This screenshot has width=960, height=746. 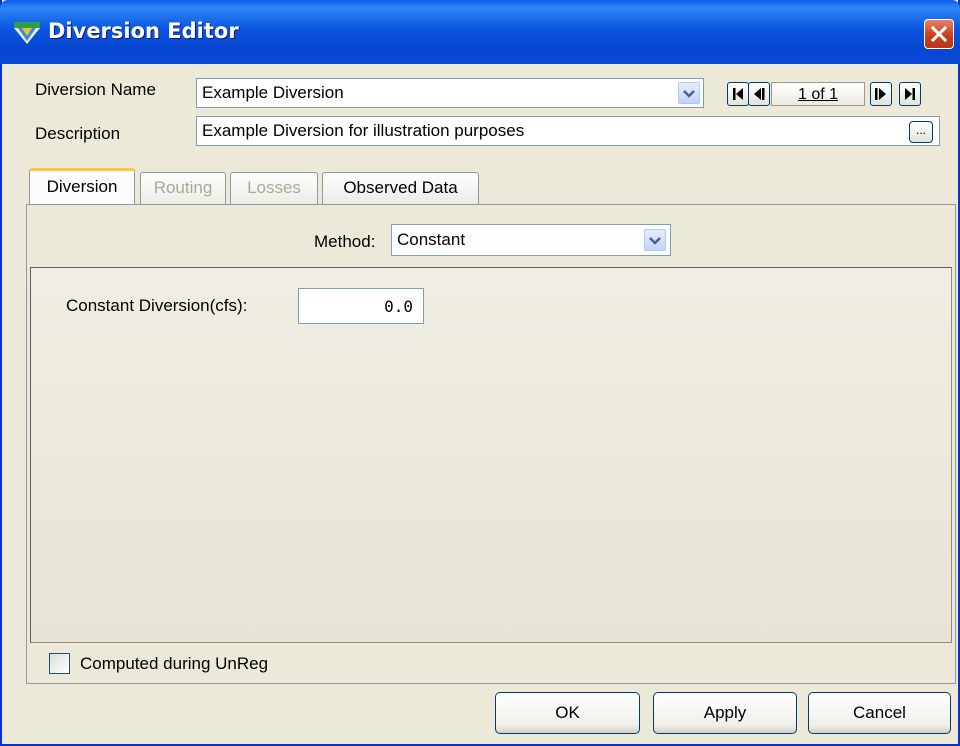 I want to click on tab-routing: Routing, so click(x=183, y=188).